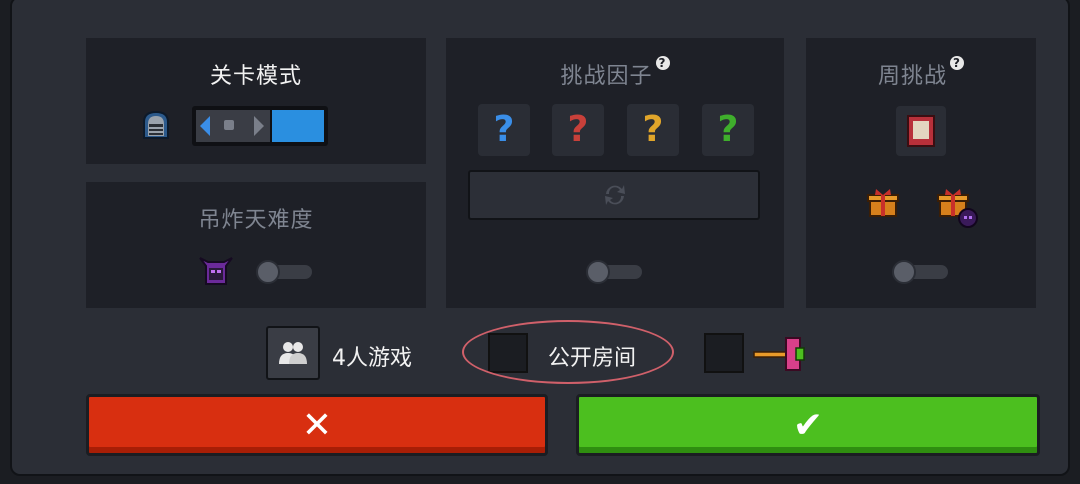  I want to click on slider-arrow-right-icon, so click(259, 126).